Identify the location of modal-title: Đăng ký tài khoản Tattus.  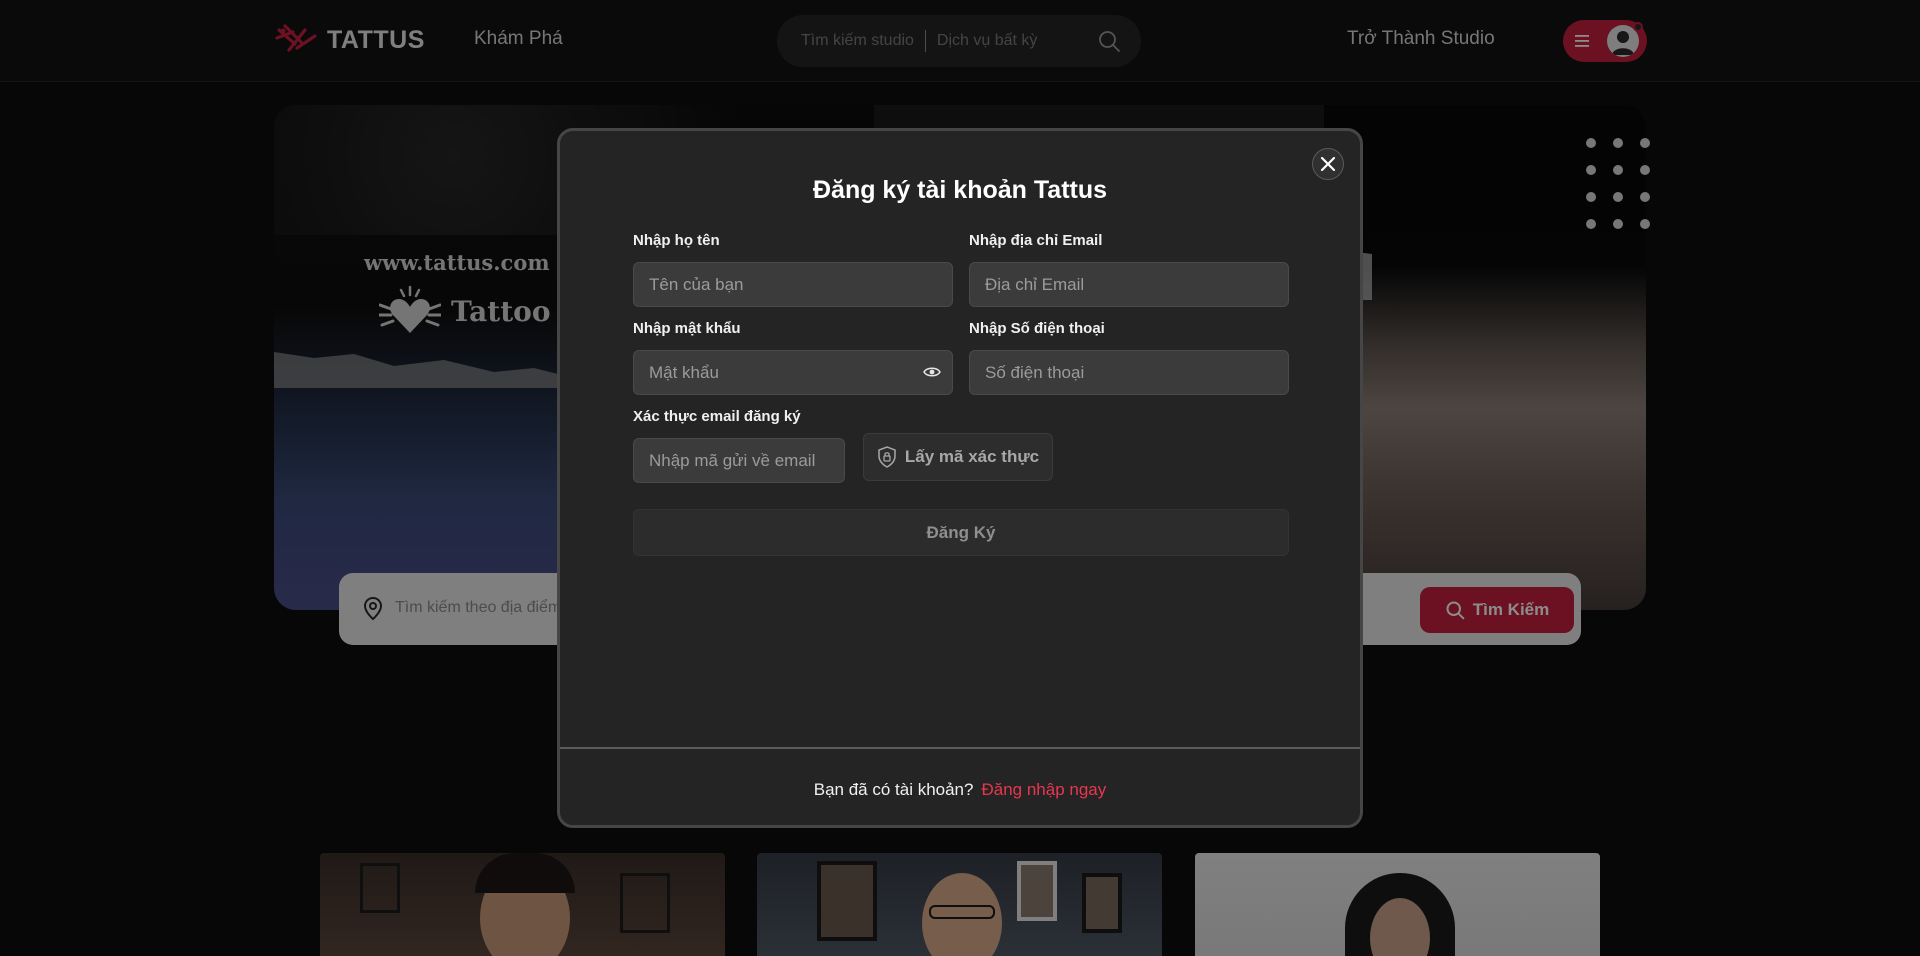
(960, 190).